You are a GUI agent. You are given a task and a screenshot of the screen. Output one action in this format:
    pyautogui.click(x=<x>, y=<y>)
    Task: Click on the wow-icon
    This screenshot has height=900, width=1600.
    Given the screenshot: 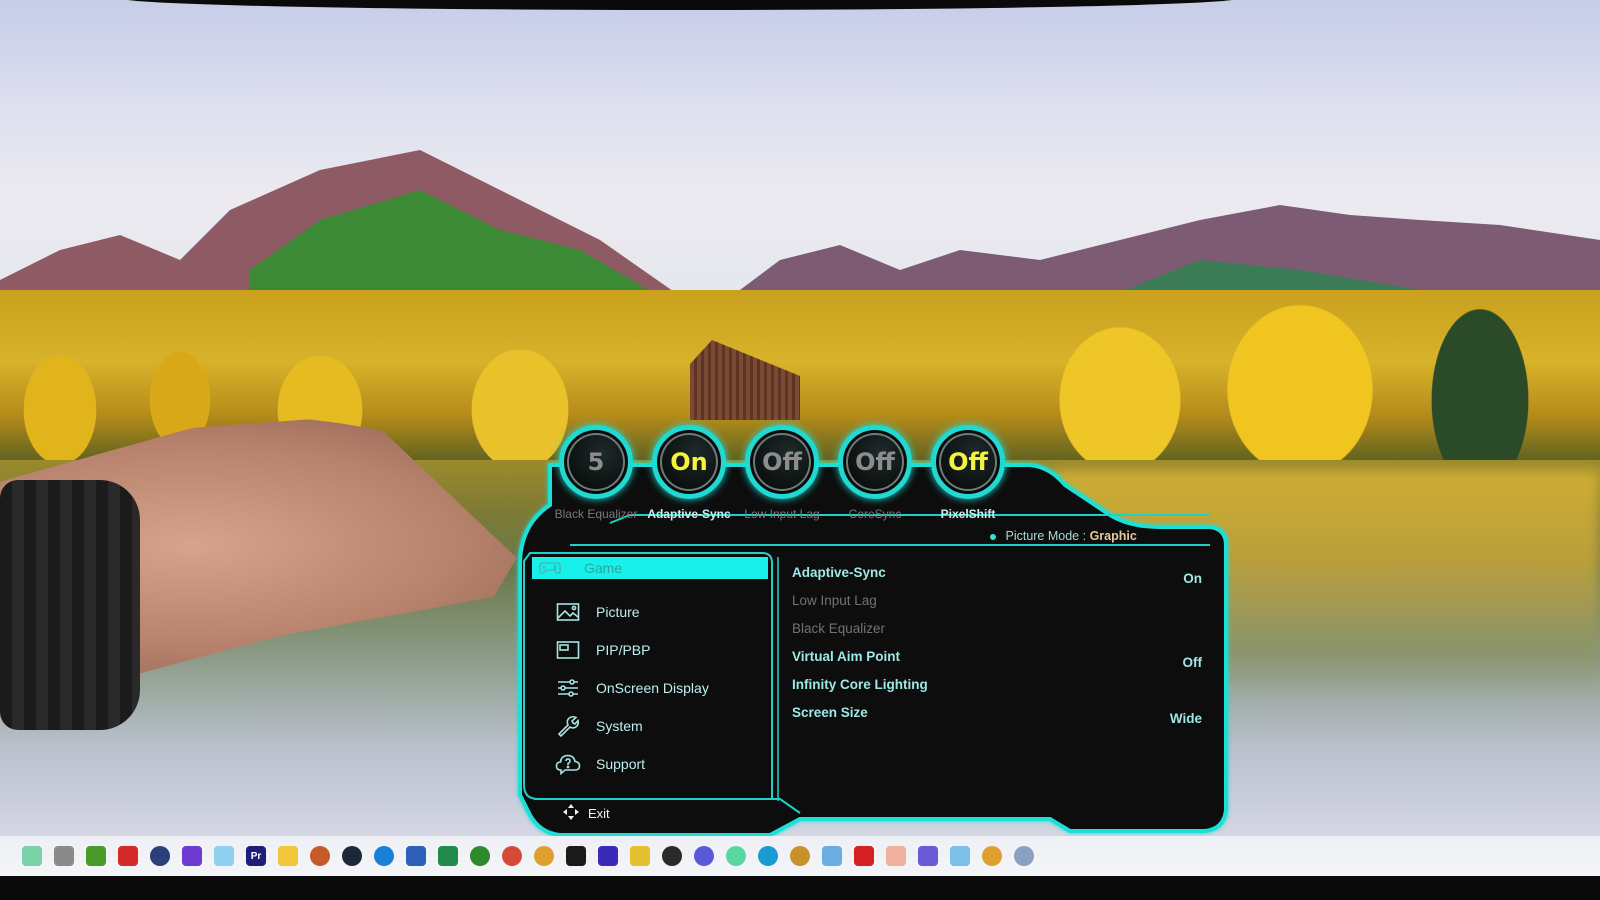 What is the action you would take?
    pyautogui.click(x=800, y=856)
    